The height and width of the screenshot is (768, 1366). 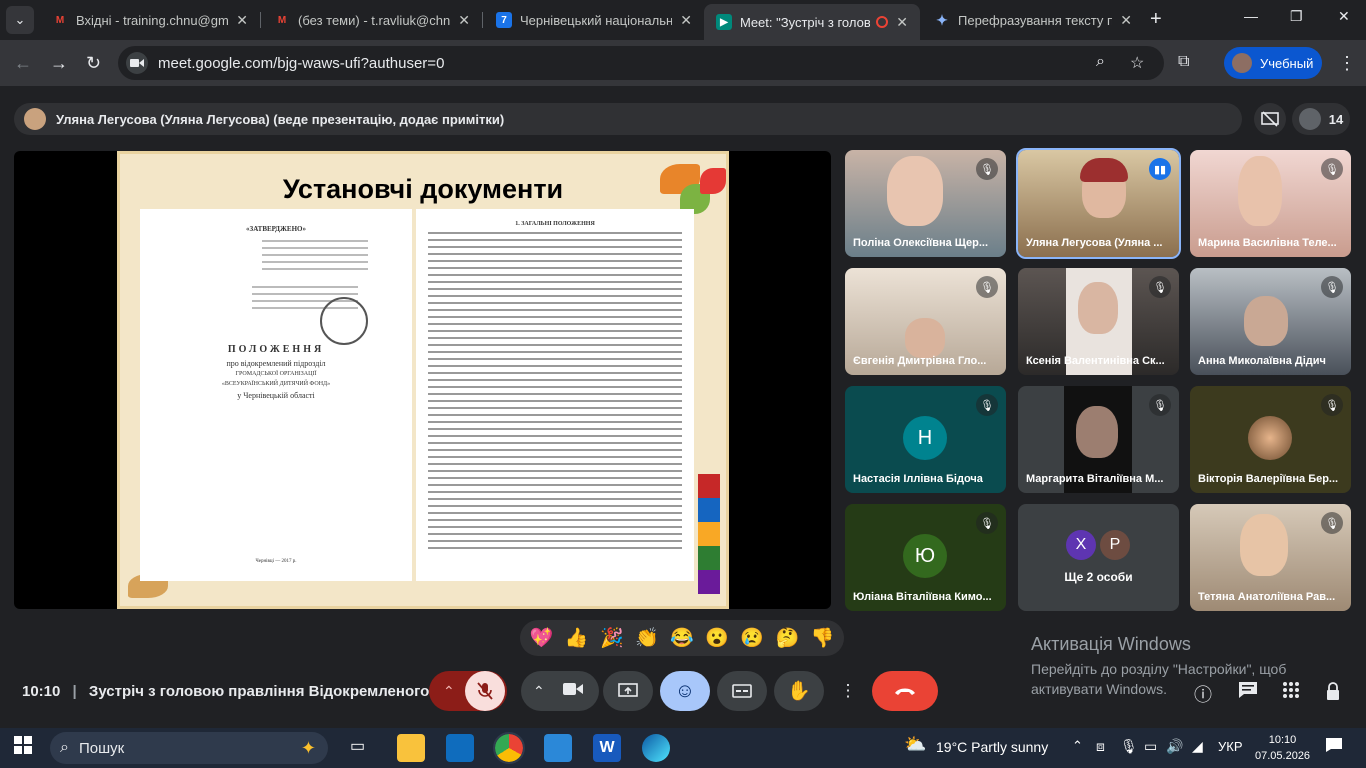 What do you see at coordinates (709, 534) in the screenshot?
I see `books-decoration` at bounding box center [709, 534].